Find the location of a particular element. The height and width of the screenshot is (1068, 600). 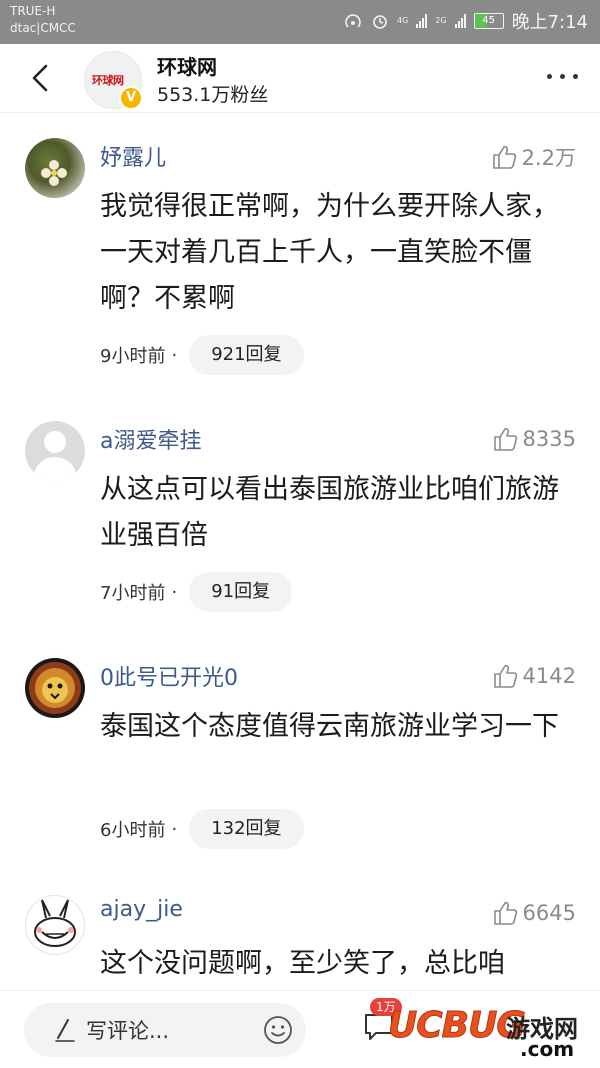

like-button: 2.2万 is located at coordinates (533, 157).